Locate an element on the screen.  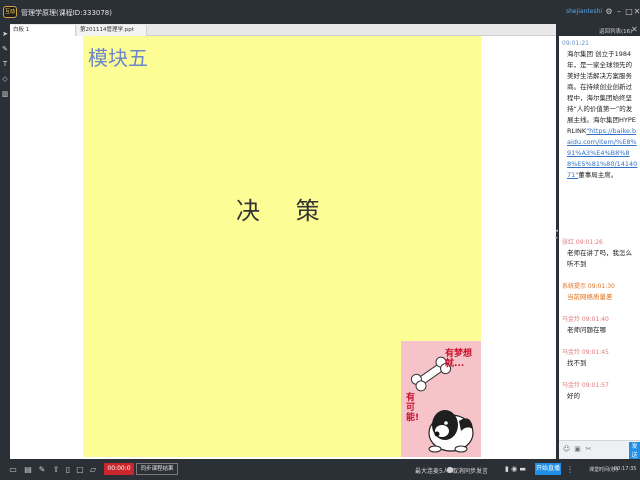
trash-icon: ▥ is located at coordinates (5, 94).